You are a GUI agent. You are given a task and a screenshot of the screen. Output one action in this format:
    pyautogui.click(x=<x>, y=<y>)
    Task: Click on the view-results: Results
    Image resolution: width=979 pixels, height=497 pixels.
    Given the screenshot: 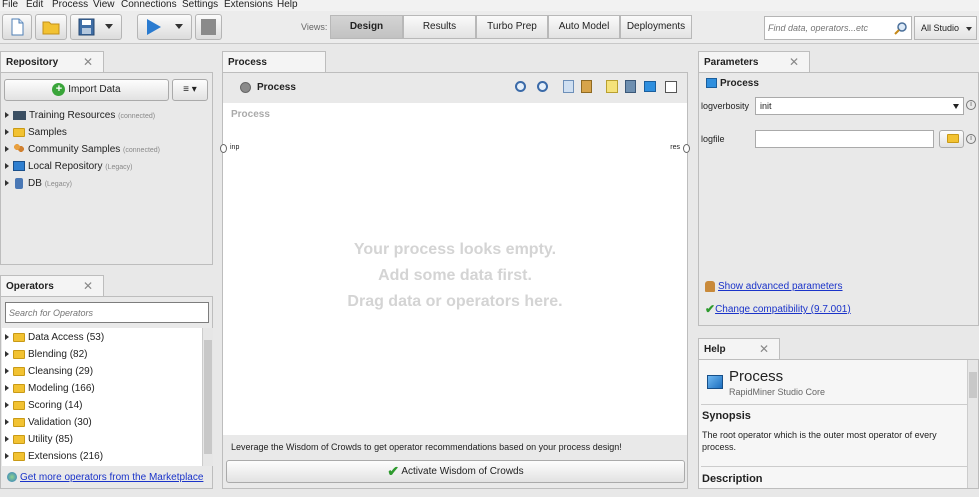 What is the action you would take?
    pyautogui.click(x=439, y=27)
    